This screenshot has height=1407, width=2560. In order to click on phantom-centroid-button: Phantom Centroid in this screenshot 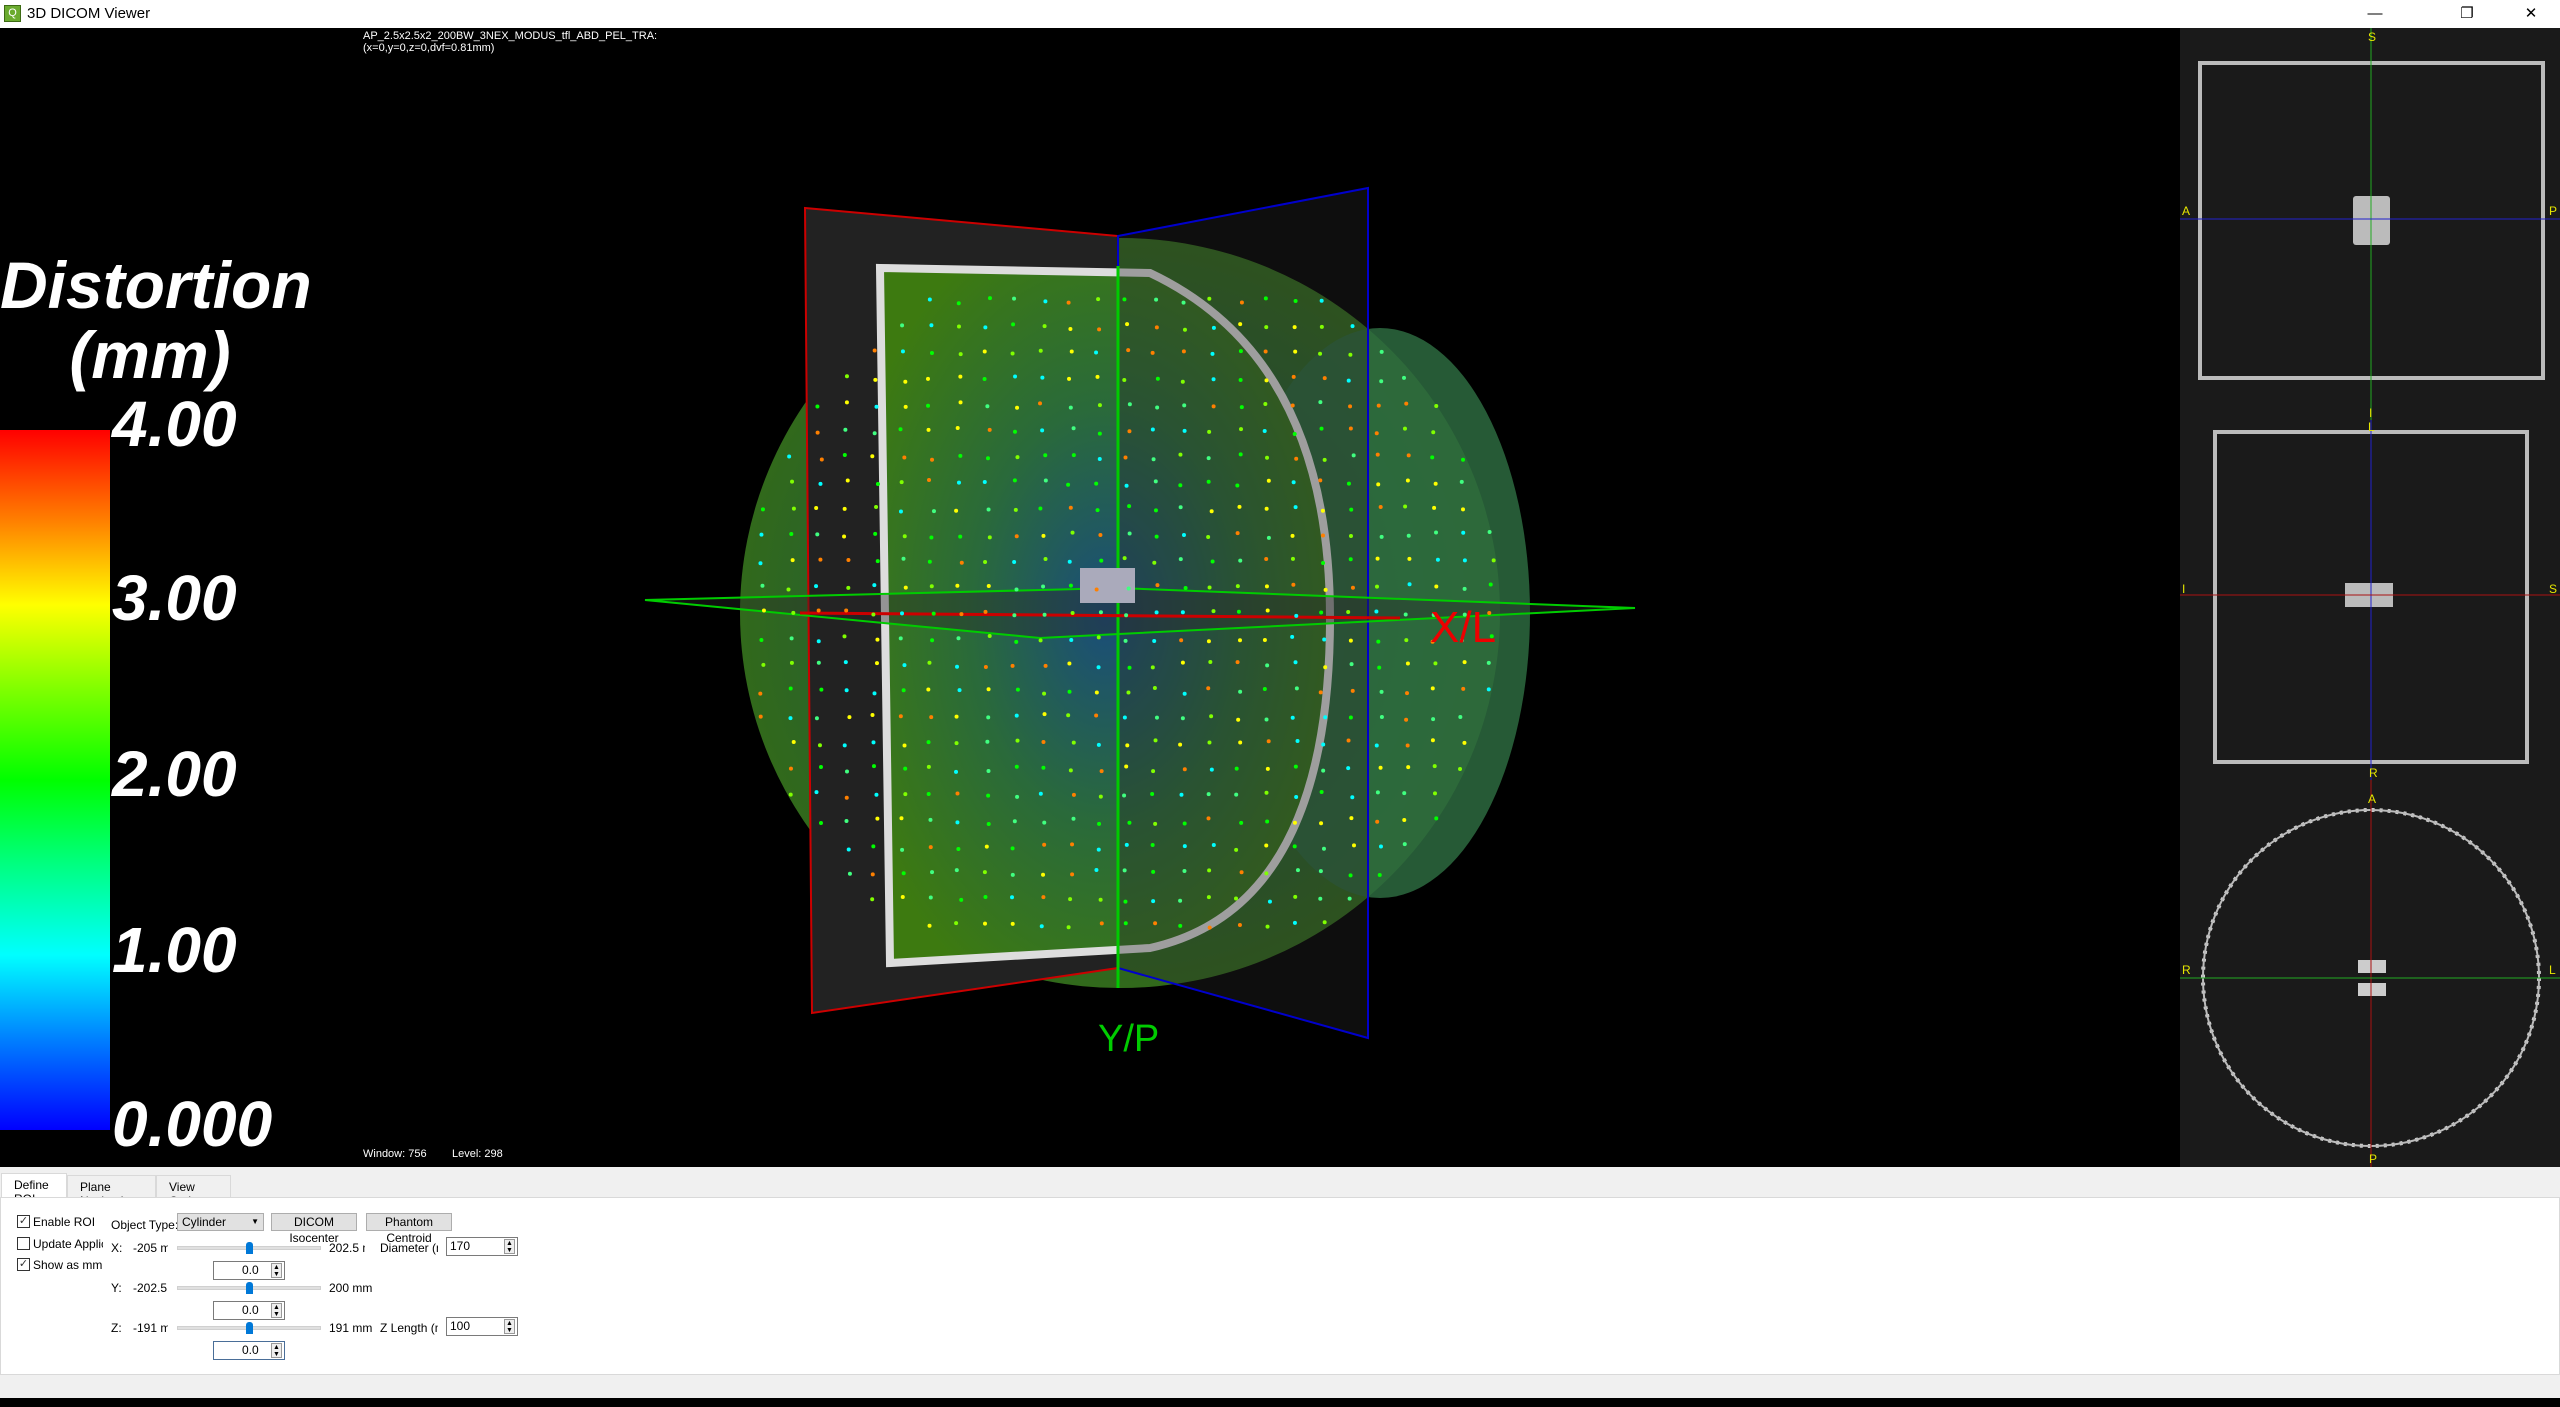, I will do `click(409, 1229)`.